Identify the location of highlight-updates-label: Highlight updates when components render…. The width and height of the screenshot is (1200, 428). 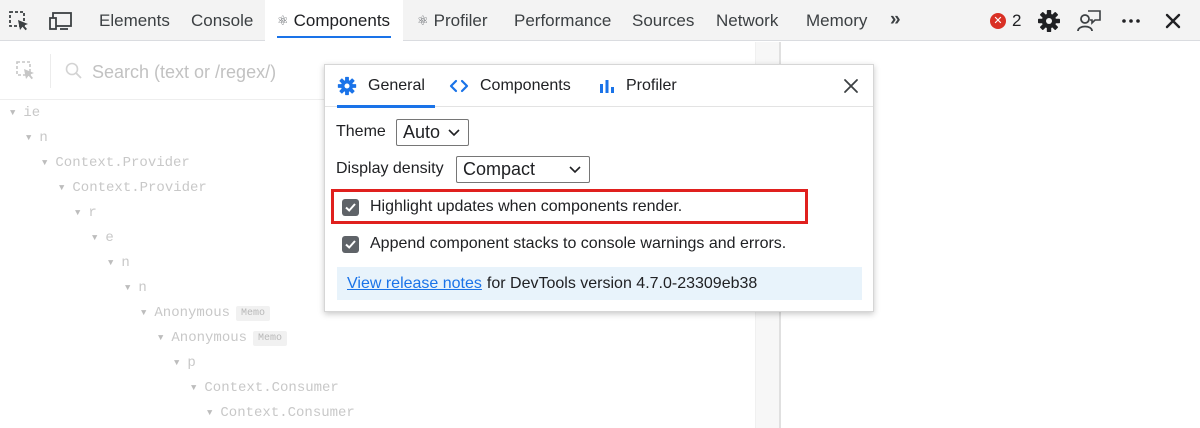
(526, 206).